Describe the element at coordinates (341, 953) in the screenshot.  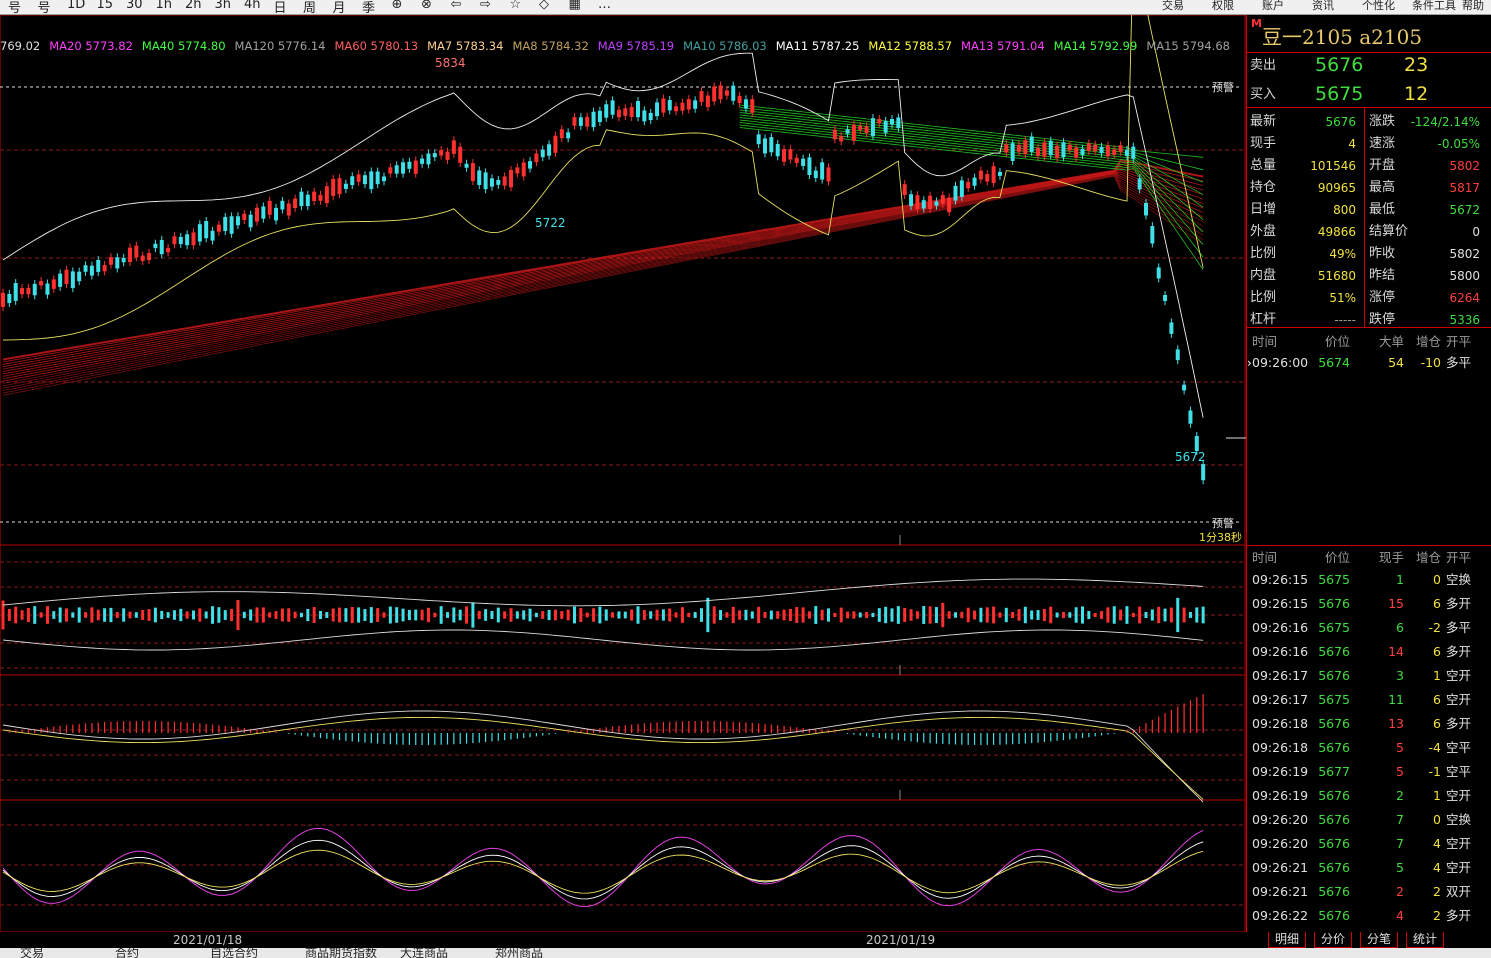
I see `status-tab-3: 商品期货指数` at that location.